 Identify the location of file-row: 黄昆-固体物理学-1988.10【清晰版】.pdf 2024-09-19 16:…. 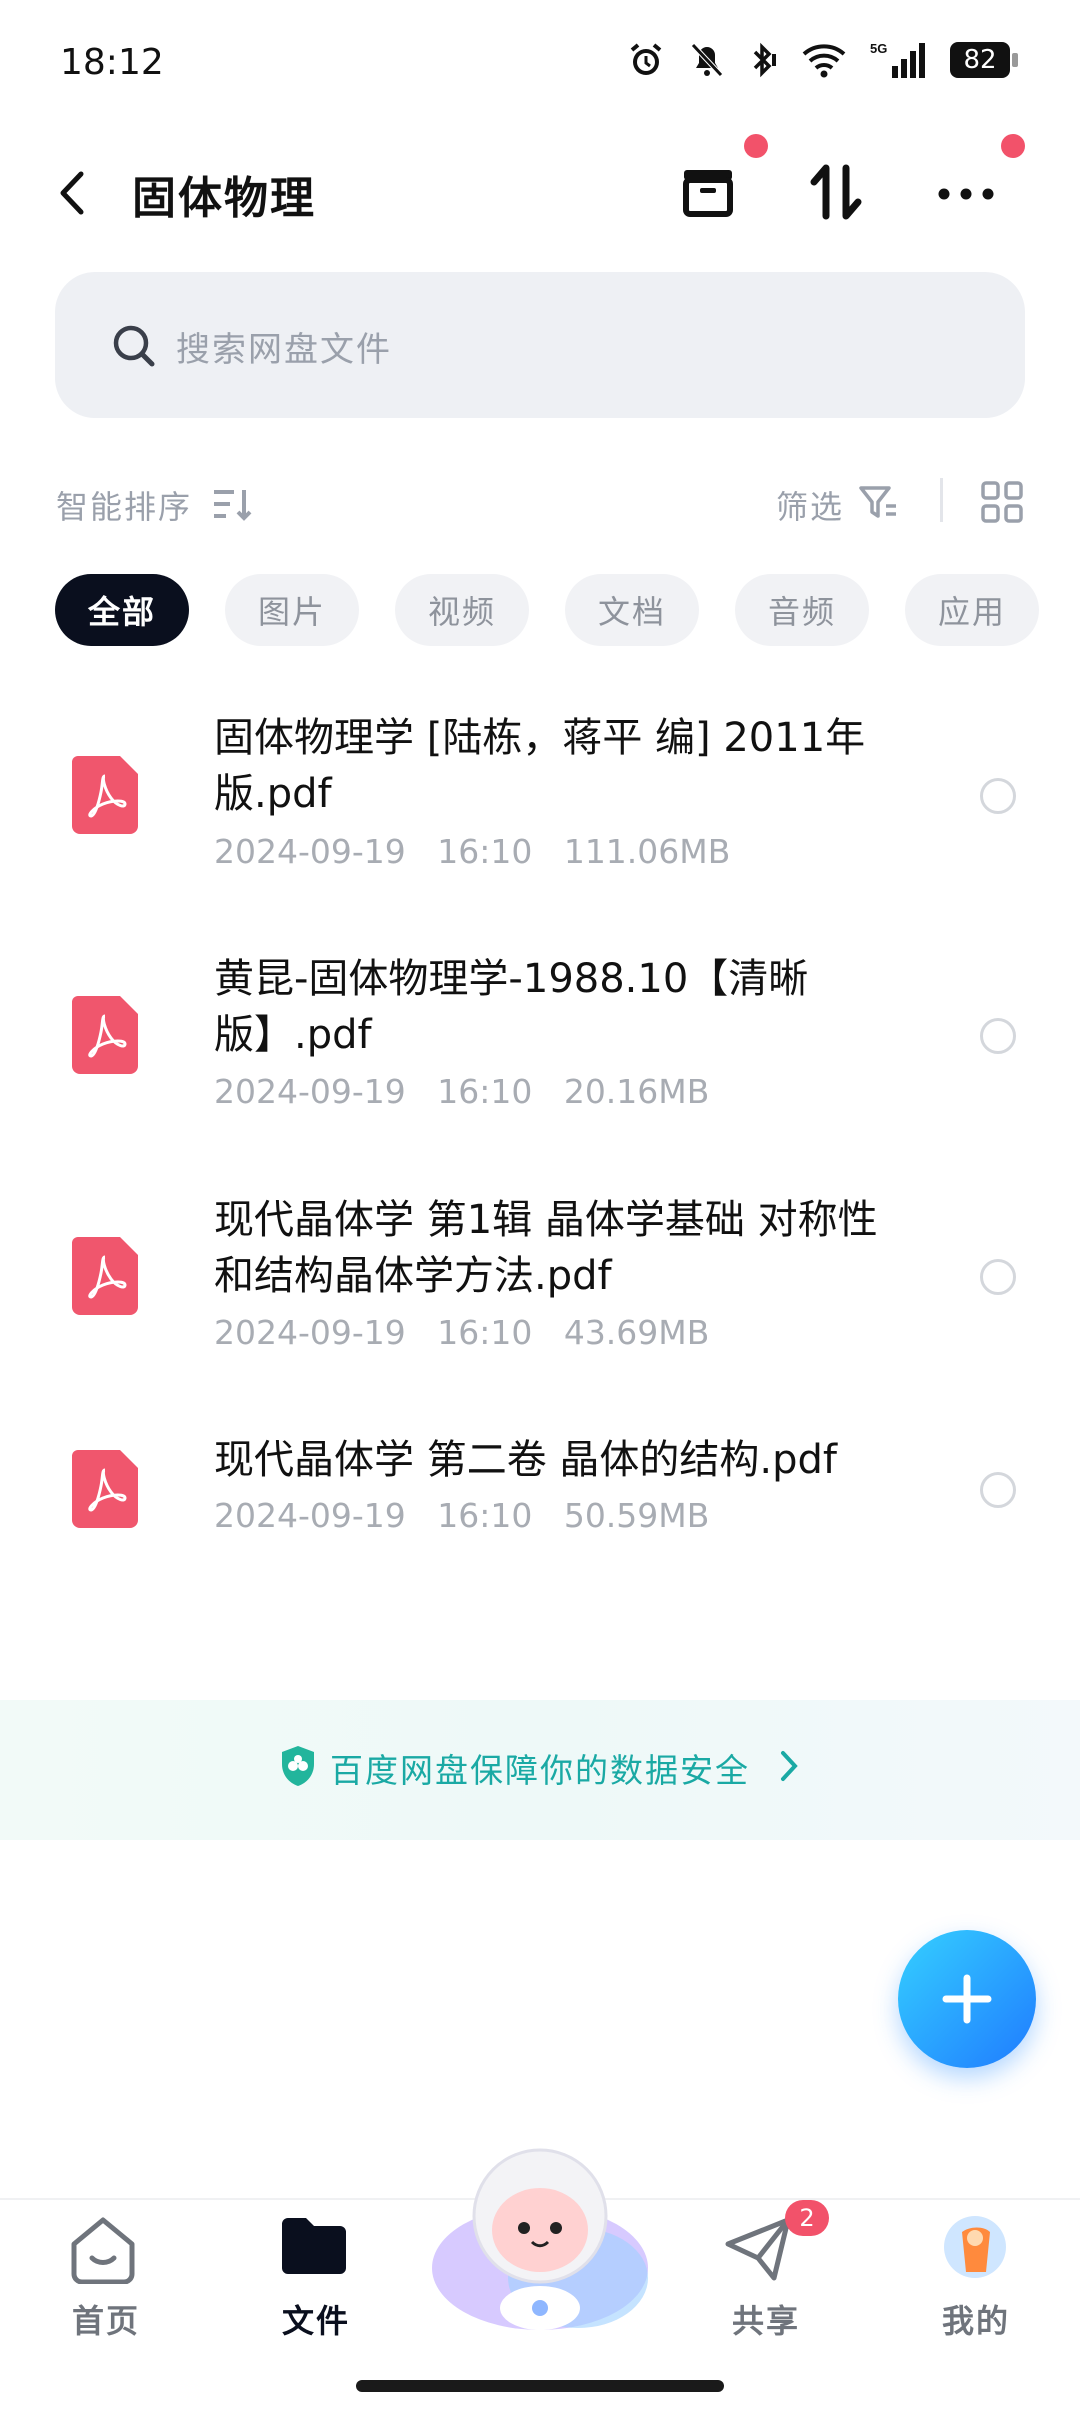
(540, 1050).